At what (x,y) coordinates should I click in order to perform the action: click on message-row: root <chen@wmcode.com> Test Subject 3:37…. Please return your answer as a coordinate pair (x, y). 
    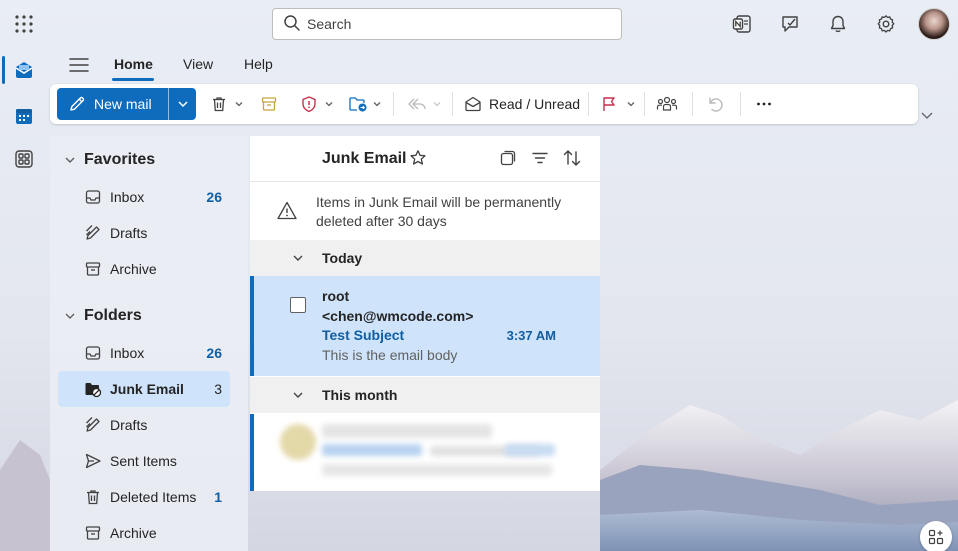
    Looking at the image, I should click on (425, 326).